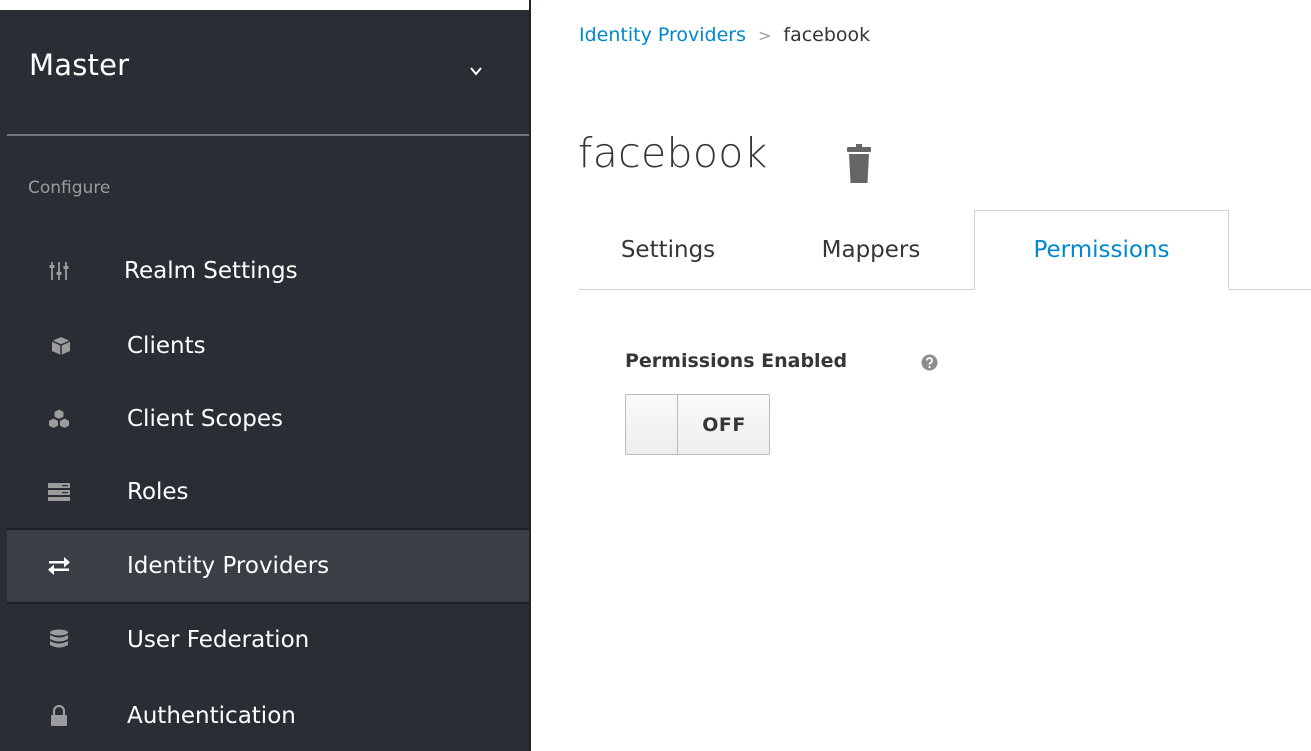 This screenshot has height=751, width=1311. What do you see at coordinates (166, 346) in the screenshot?
I see `sidebar-item-label: Clients` at bounding box center [166, 346].